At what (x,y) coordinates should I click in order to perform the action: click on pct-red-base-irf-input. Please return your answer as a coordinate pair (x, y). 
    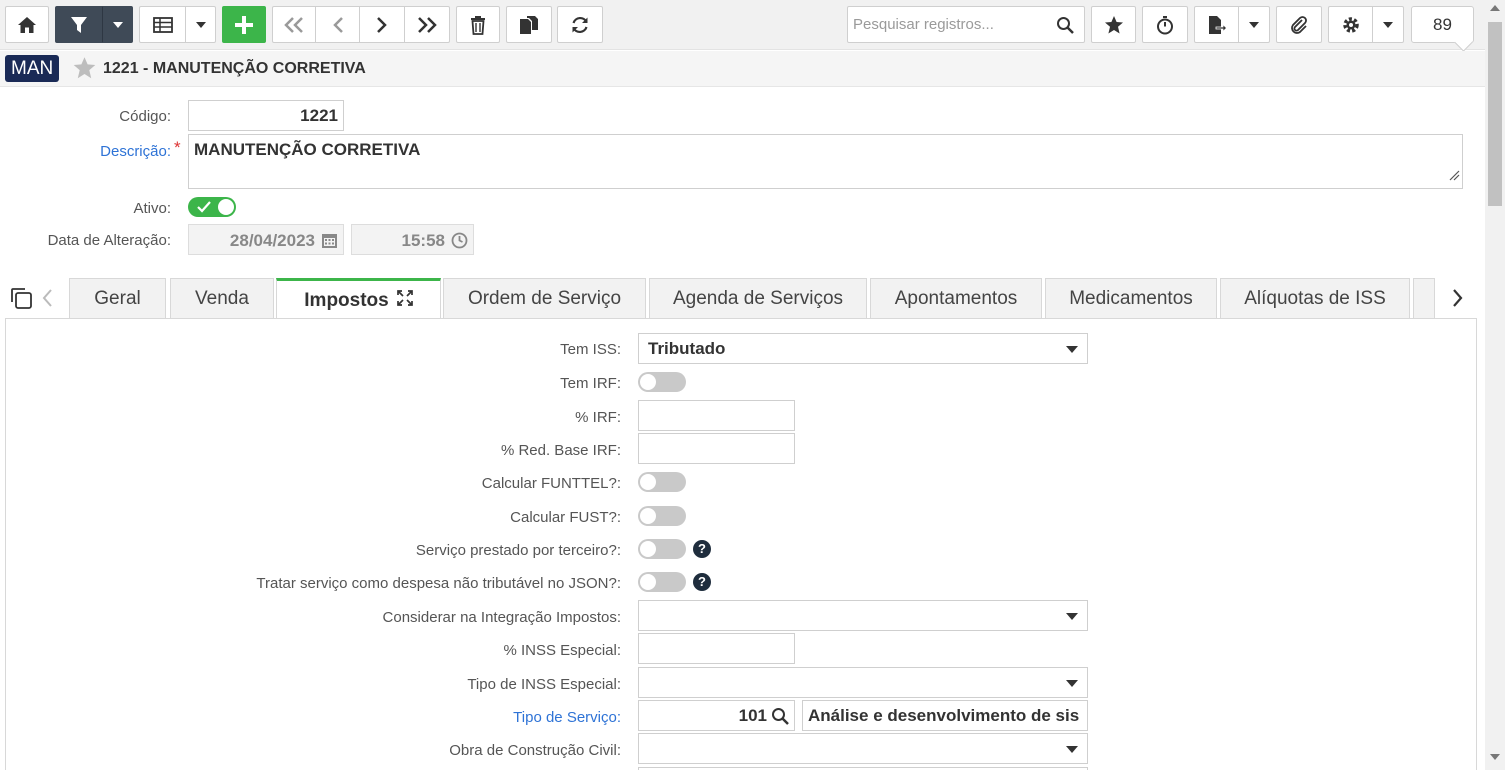
    Looking at the image, I should click on (716, 448).